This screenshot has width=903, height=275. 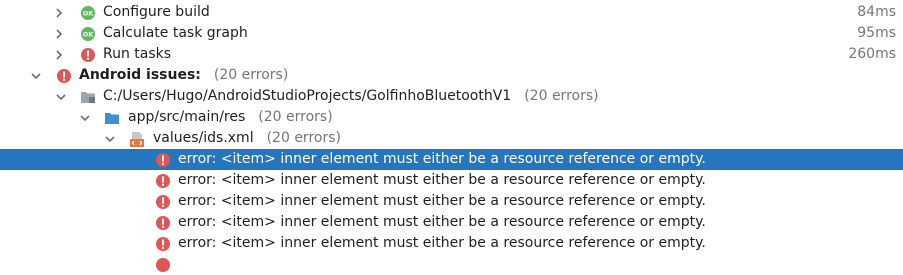 I want to click on step-duration: 260ms, so click(x=872, y=54).